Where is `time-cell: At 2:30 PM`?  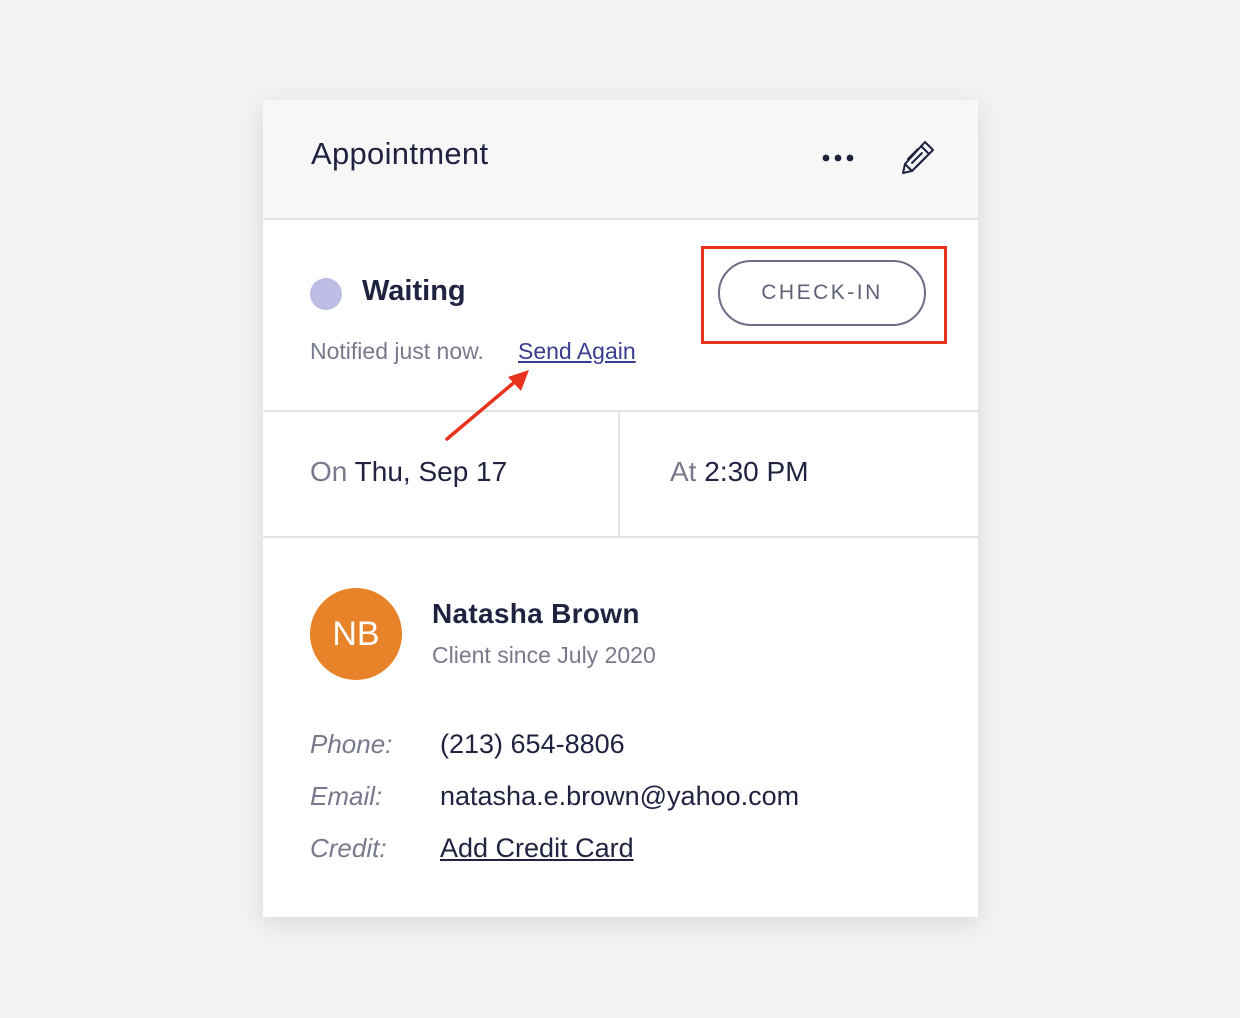
time-cell: At 2:30 PM is located at coordinates (799, 474).